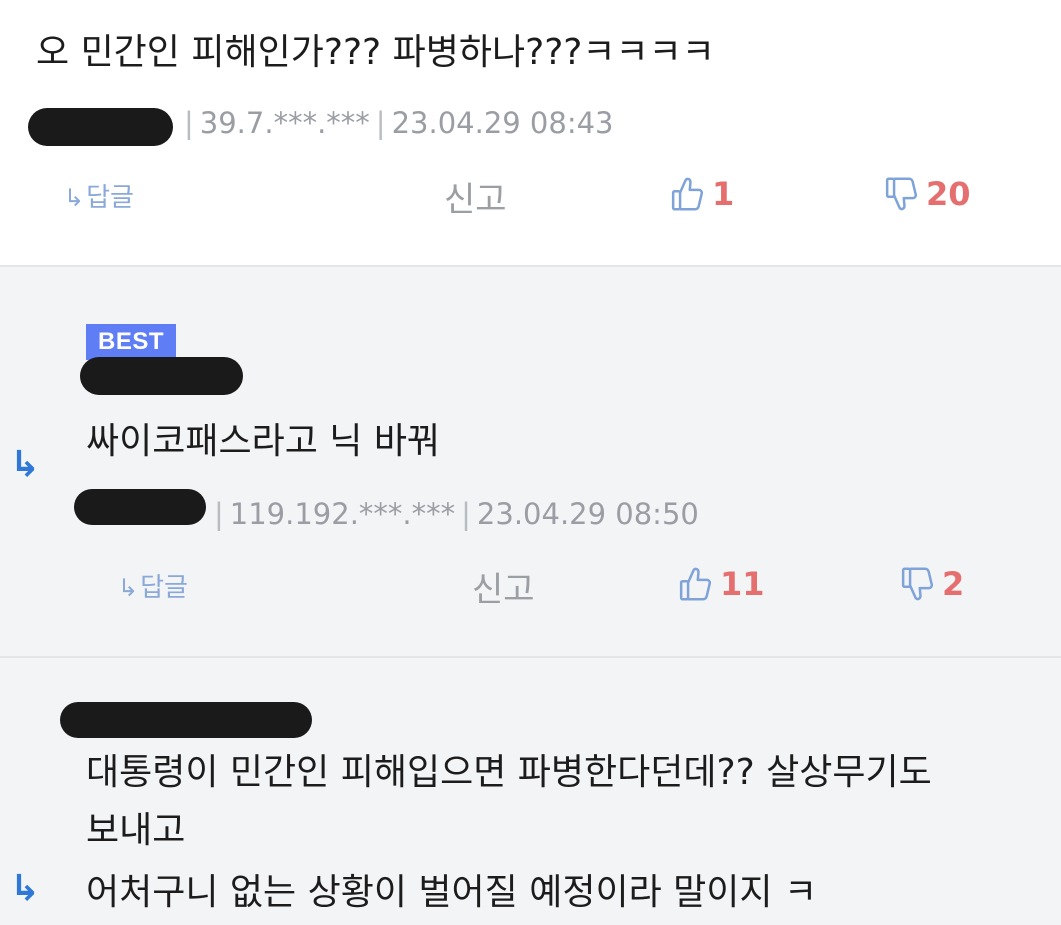 The width and height of the screenshot is (1061, 925). Describe the element at coordinates (953, 584) in the screenshot. I see `dislike-count: 2` at that location.